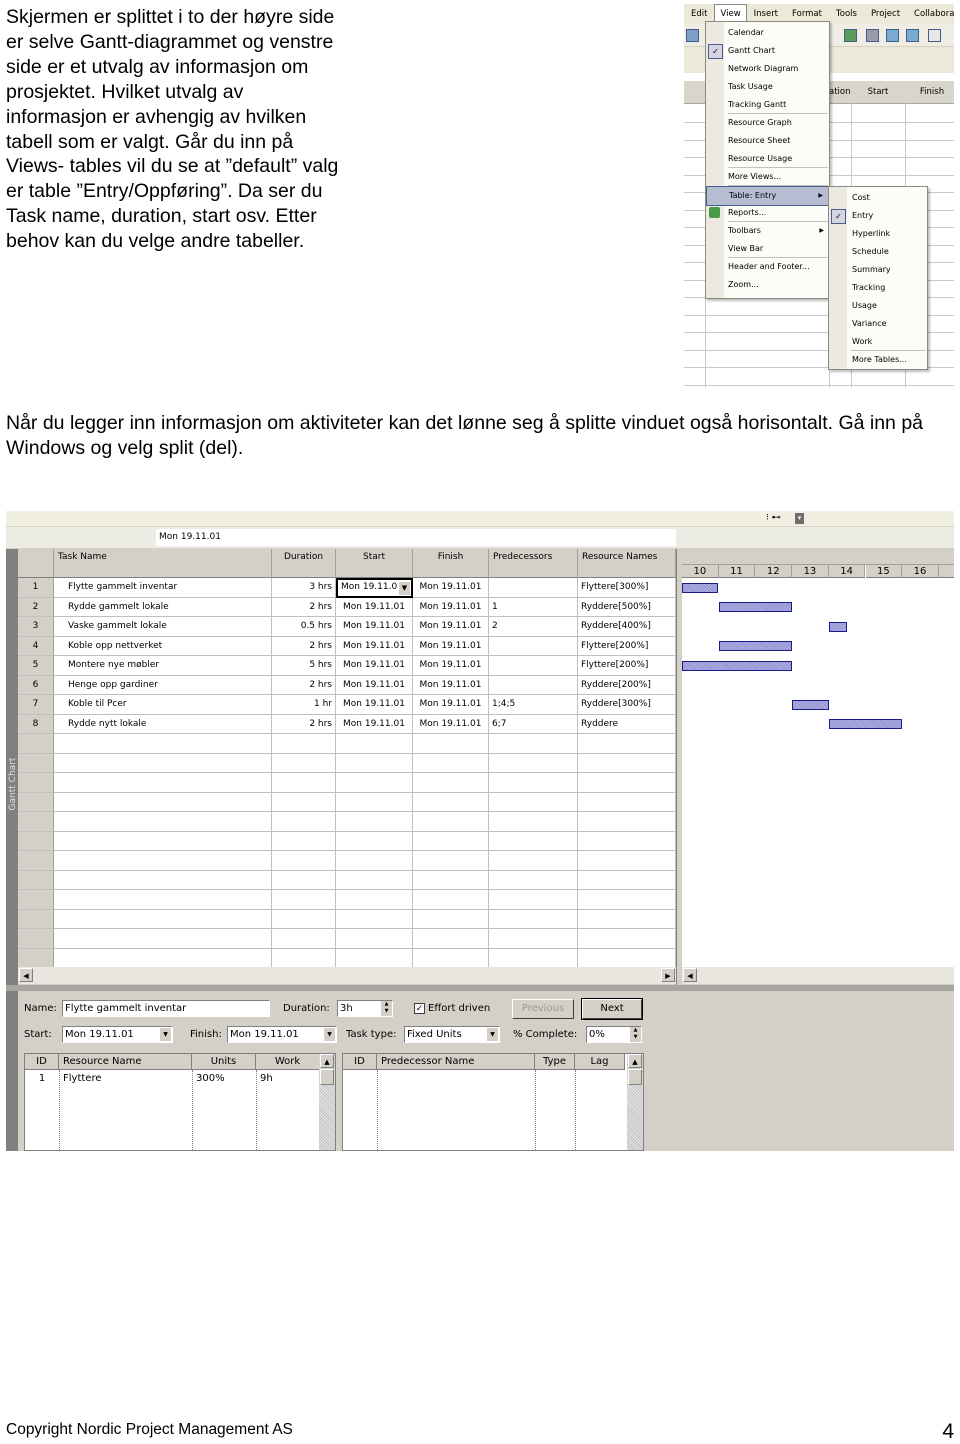  I want to click on menu-item-table-entry: Table: Entry ▶, so click(767, 196).